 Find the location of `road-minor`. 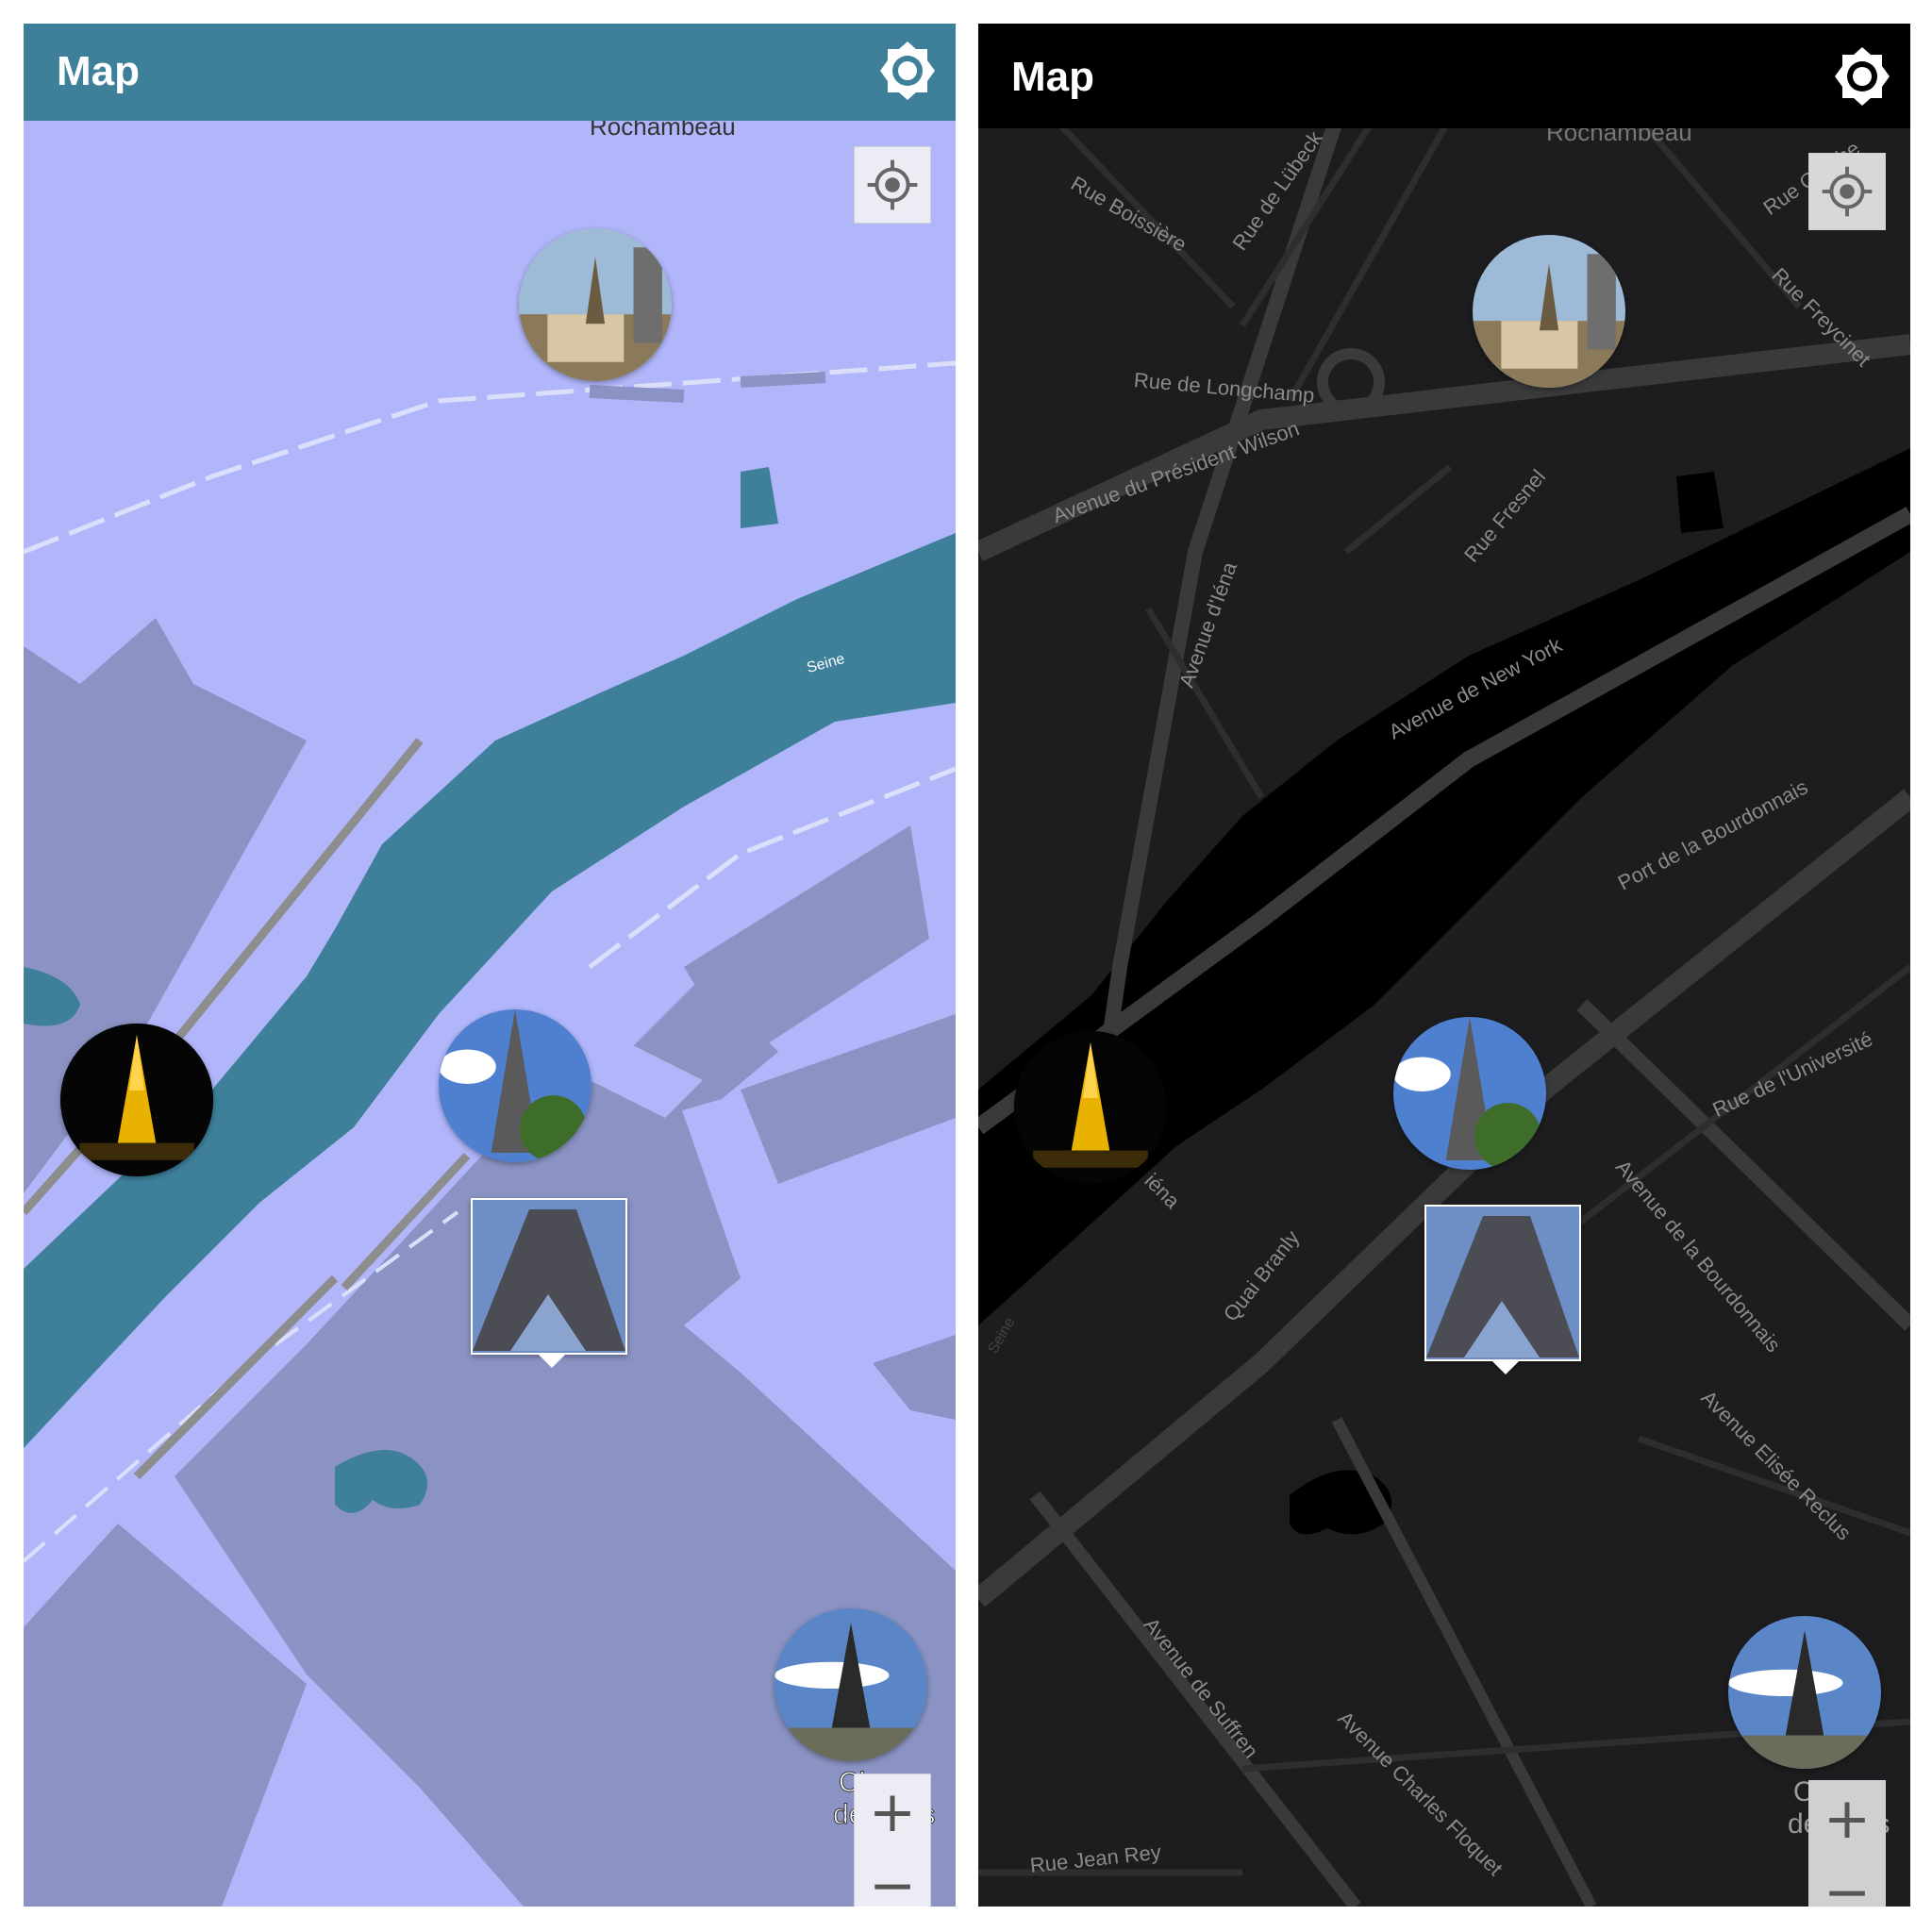

road-minor is located at coordinates (1398, 510).